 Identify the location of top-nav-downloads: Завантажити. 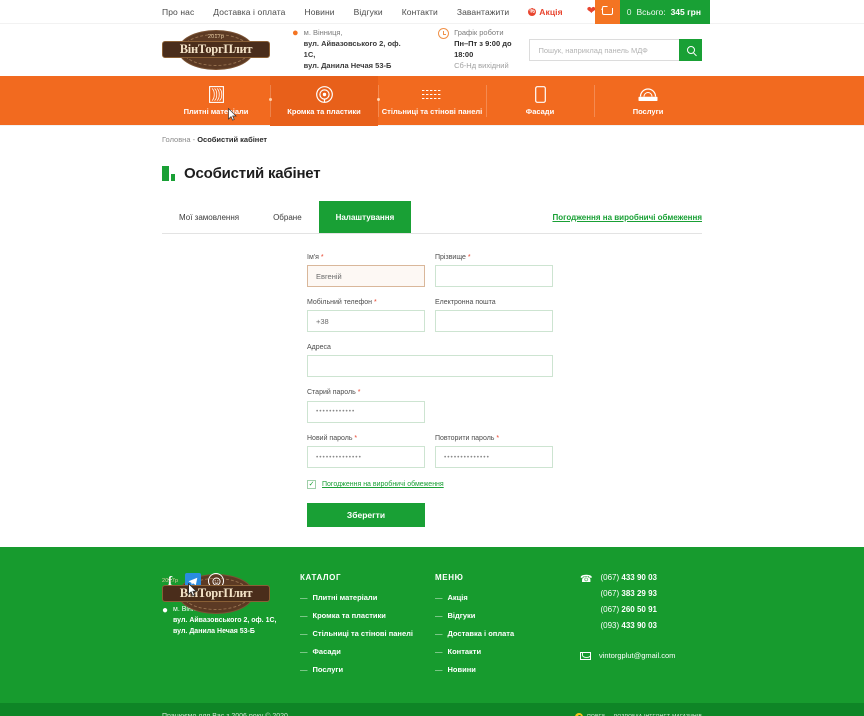
(483, 12).